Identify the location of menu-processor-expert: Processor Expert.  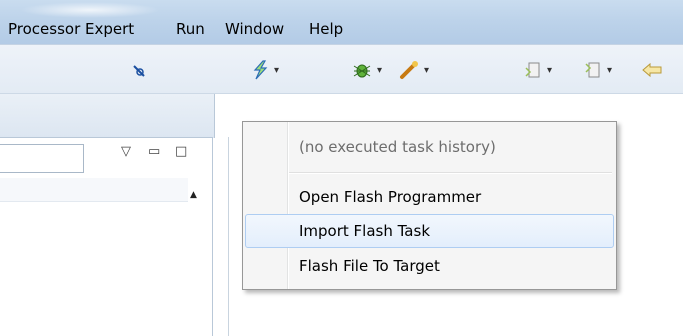
(71, 29).